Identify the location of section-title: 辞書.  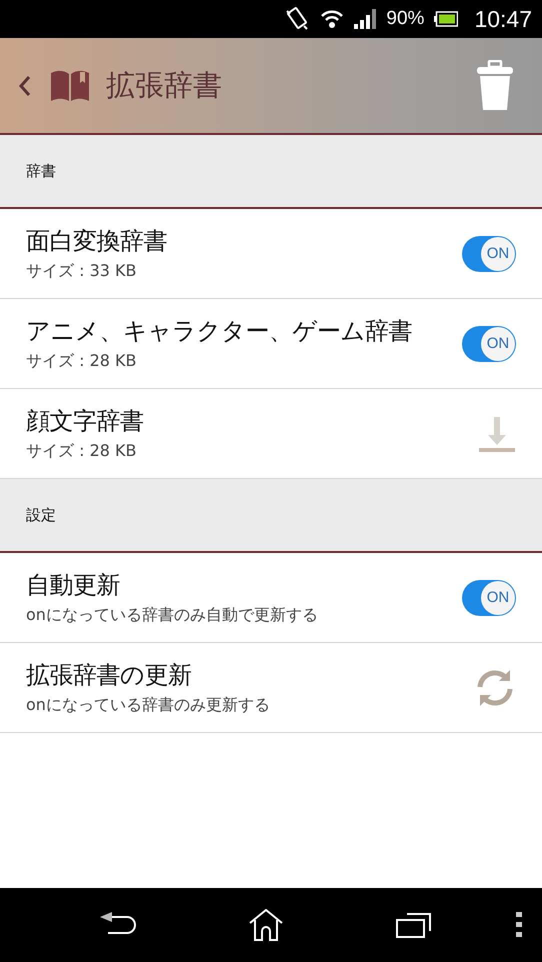
(41, 171).